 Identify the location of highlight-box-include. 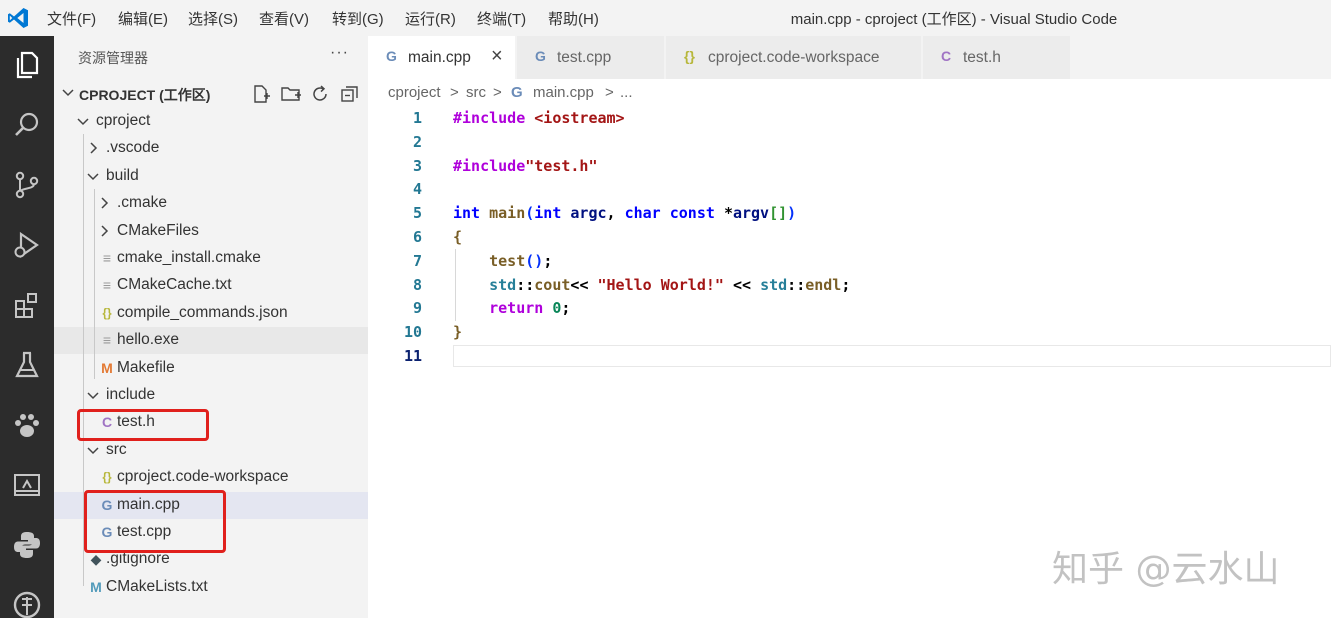
(143, 425).